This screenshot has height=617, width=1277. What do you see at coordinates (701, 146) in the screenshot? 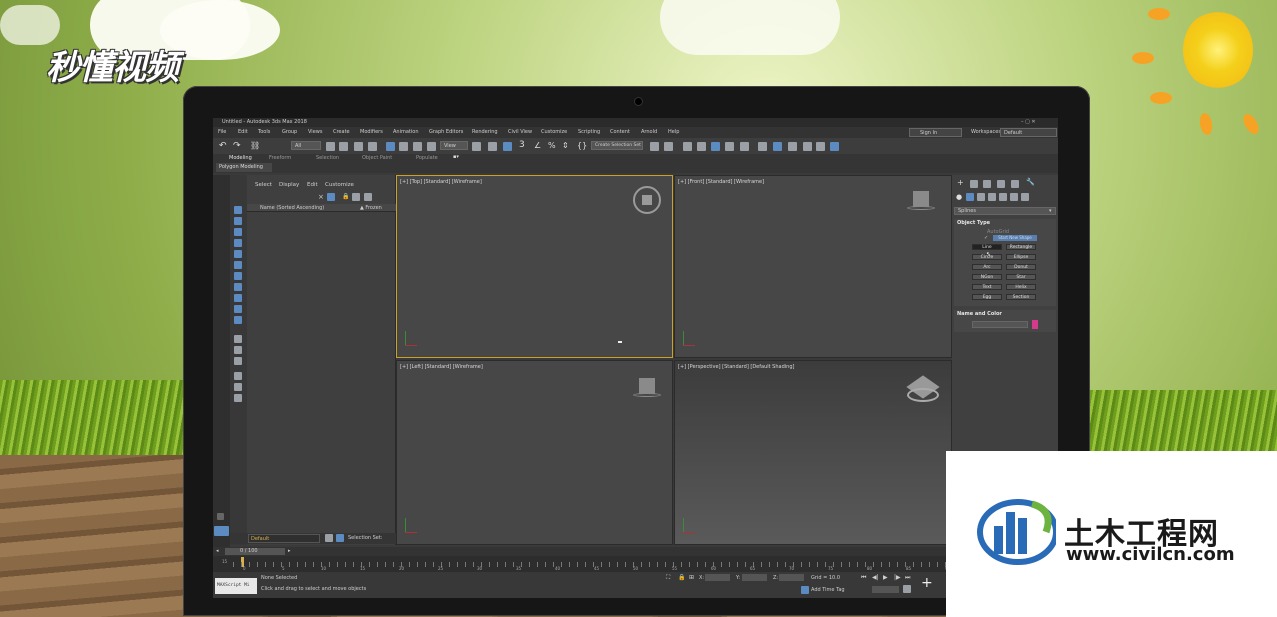
I see `layer-explorer-icon` at bounding box center [701, 146].